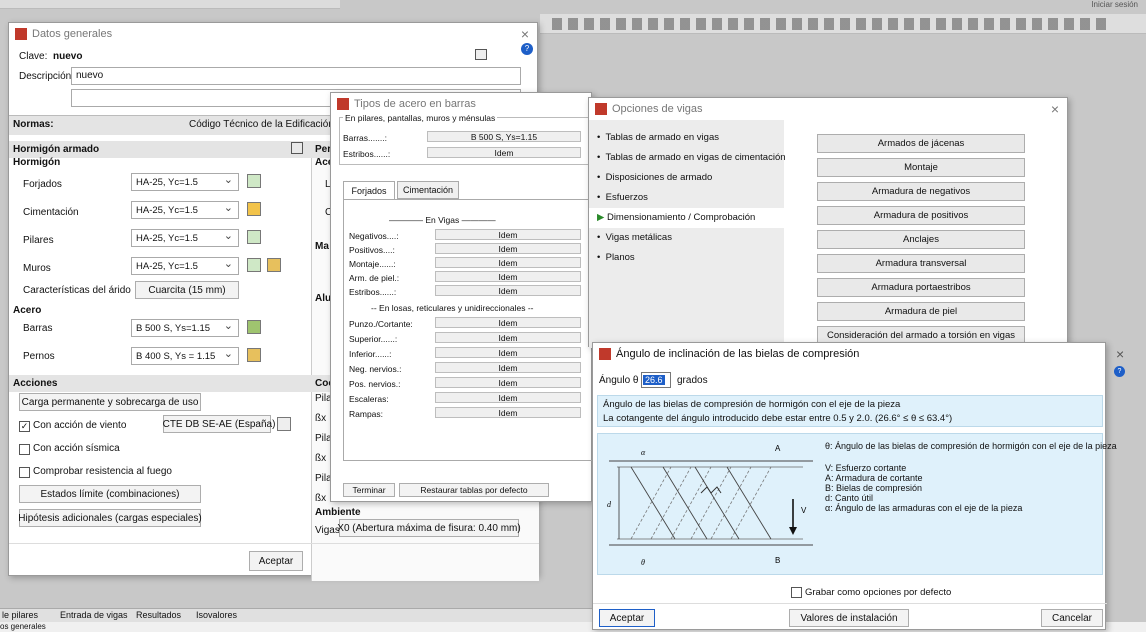 This screenshot has height=632, width=1146. What do you see at coordinates (110, 402) in the screenshot?
I see `carga-button: Carga permanente y sobrecarga de uso` at bounding box center [110, 402].